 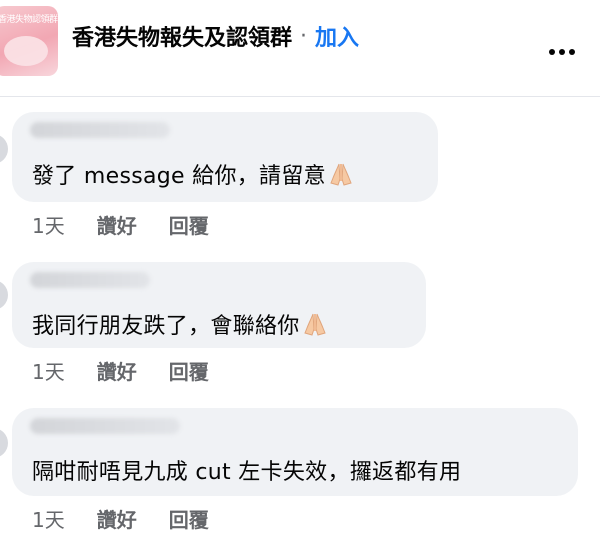 I want to click on comment-bubble: 發了 message 給你，請留意, so click(x=225, y=157).